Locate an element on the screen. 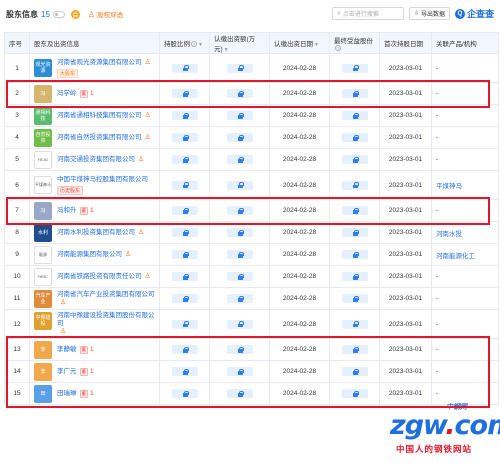 The width and height of the screenshot is (500, 463). vip-icon: 会 is located at coordinates (75, 14).